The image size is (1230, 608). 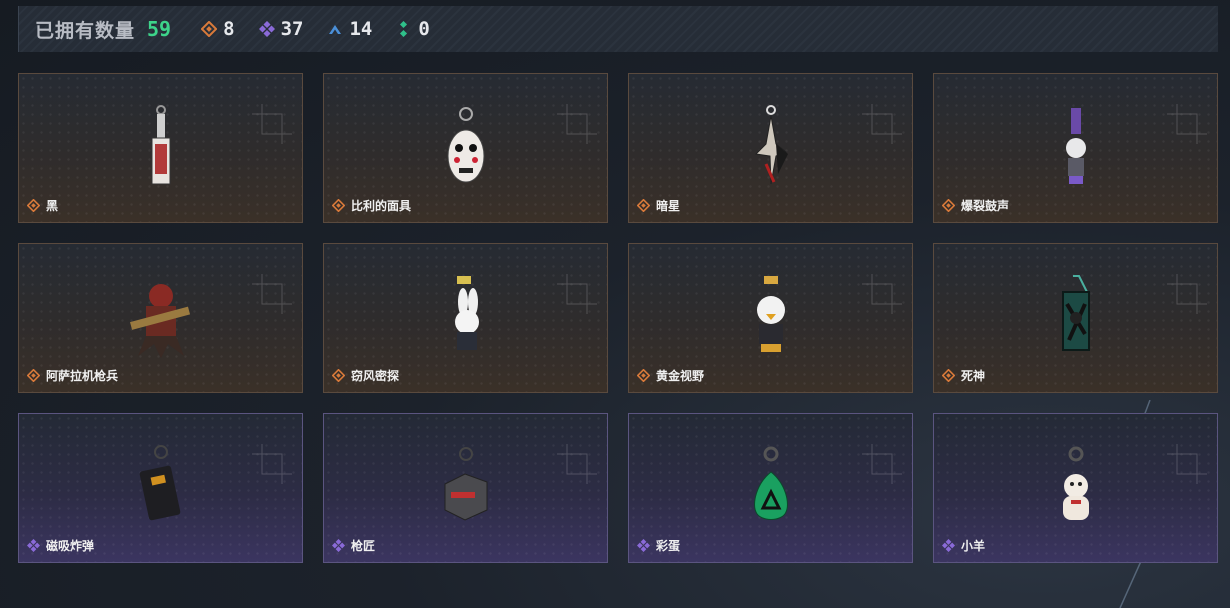 What do you see at coordinates (159, 29) in the screenshot?
I see `owned-total: 59` at bounding box center [159, 29].